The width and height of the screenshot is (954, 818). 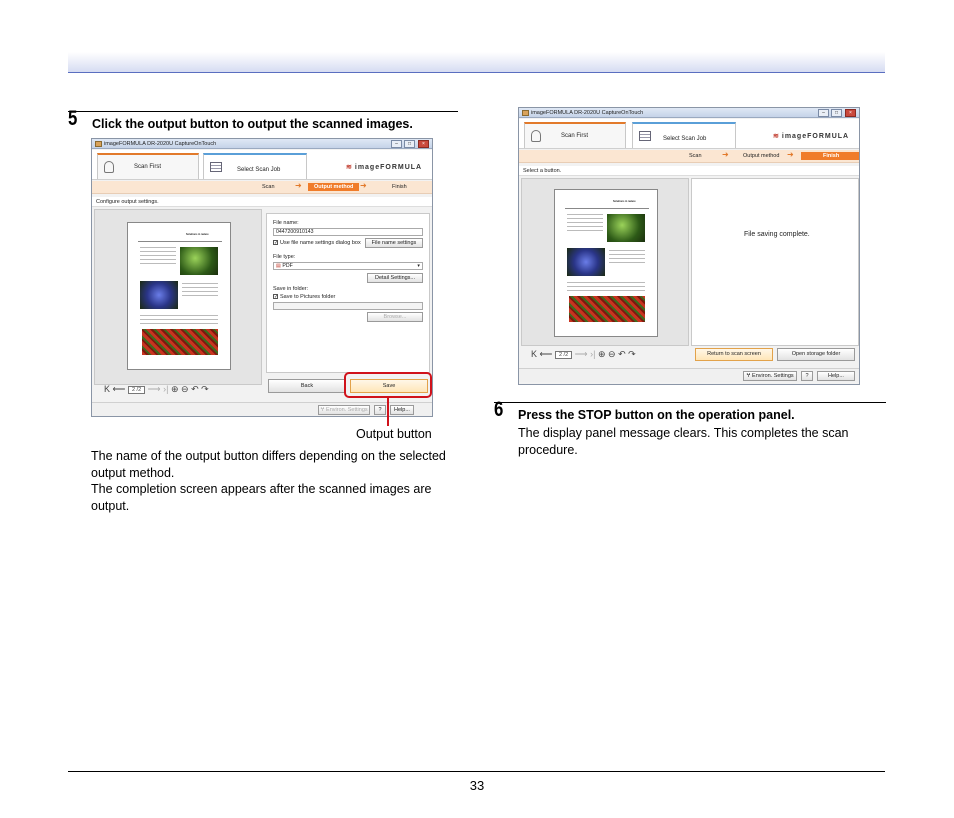 I want to click on header-band, so click(x=476, y=62).